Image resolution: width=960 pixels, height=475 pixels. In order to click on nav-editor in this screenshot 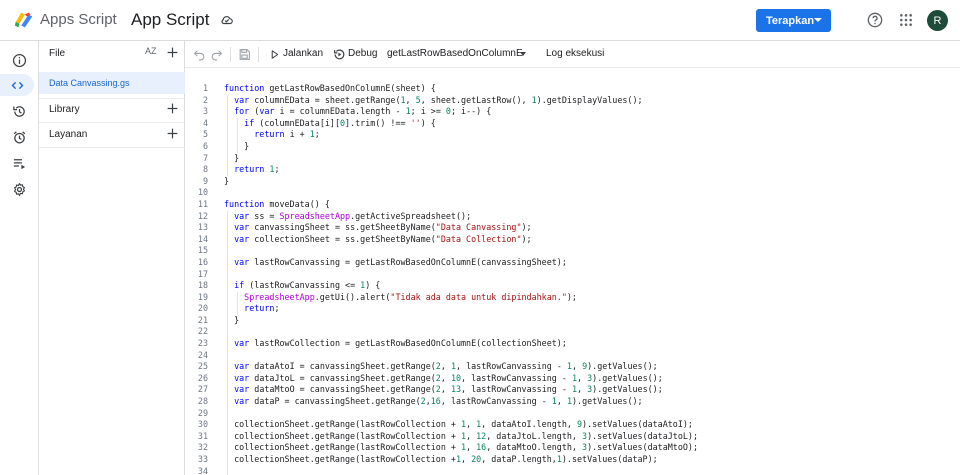, I will do `click(17, 85)`.